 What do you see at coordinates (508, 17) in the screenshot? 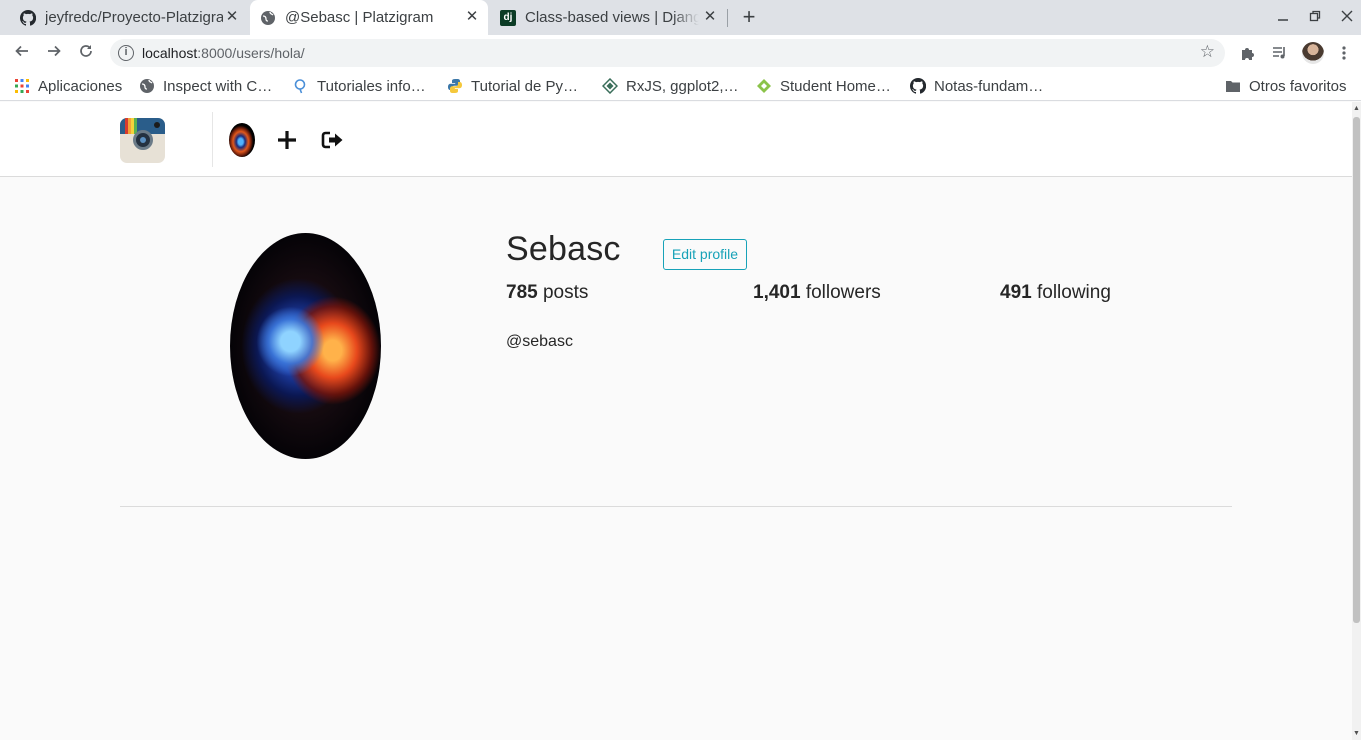
I see `django-icon: dj` at bounding box center [508, 17].